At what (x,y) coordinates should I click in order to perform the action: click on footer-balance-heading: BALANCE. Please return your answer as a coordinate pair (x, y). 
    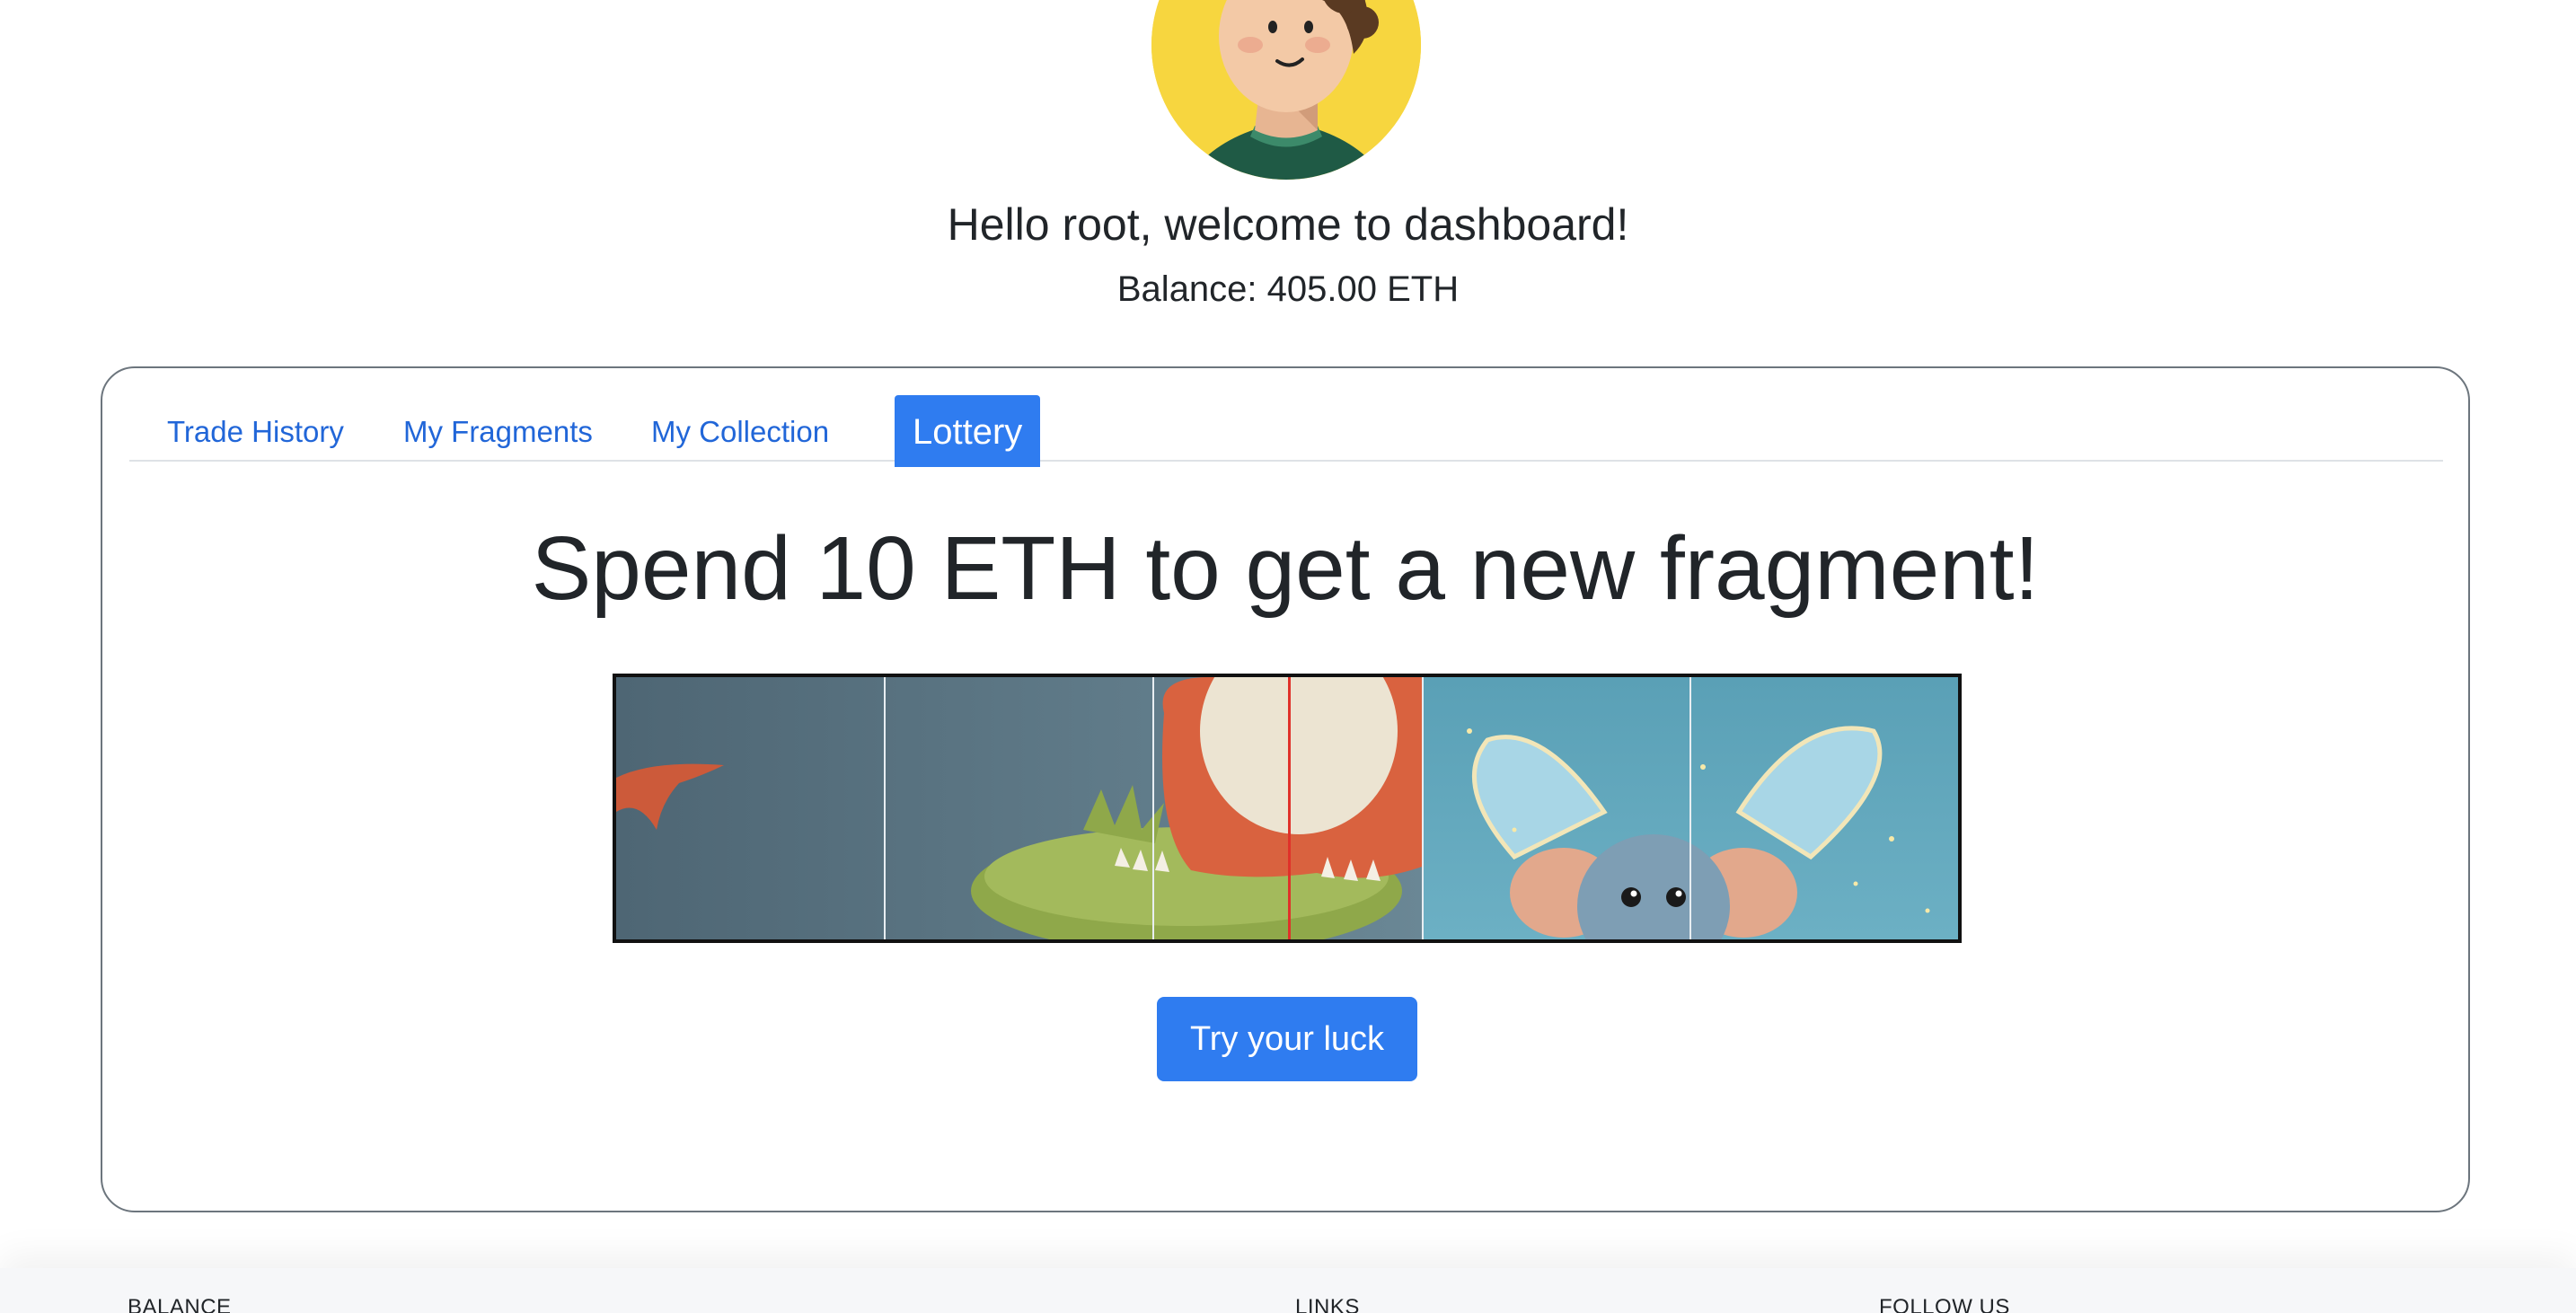
    Looking at the image, I should click on (180, 1304).